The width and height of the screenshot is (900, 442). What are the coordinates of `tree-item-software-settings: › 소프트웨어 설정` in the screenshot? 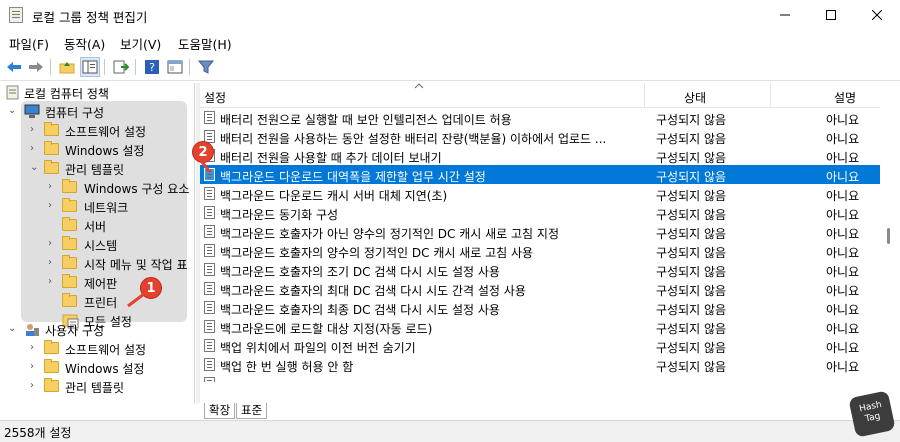 It's located at (97, 130).